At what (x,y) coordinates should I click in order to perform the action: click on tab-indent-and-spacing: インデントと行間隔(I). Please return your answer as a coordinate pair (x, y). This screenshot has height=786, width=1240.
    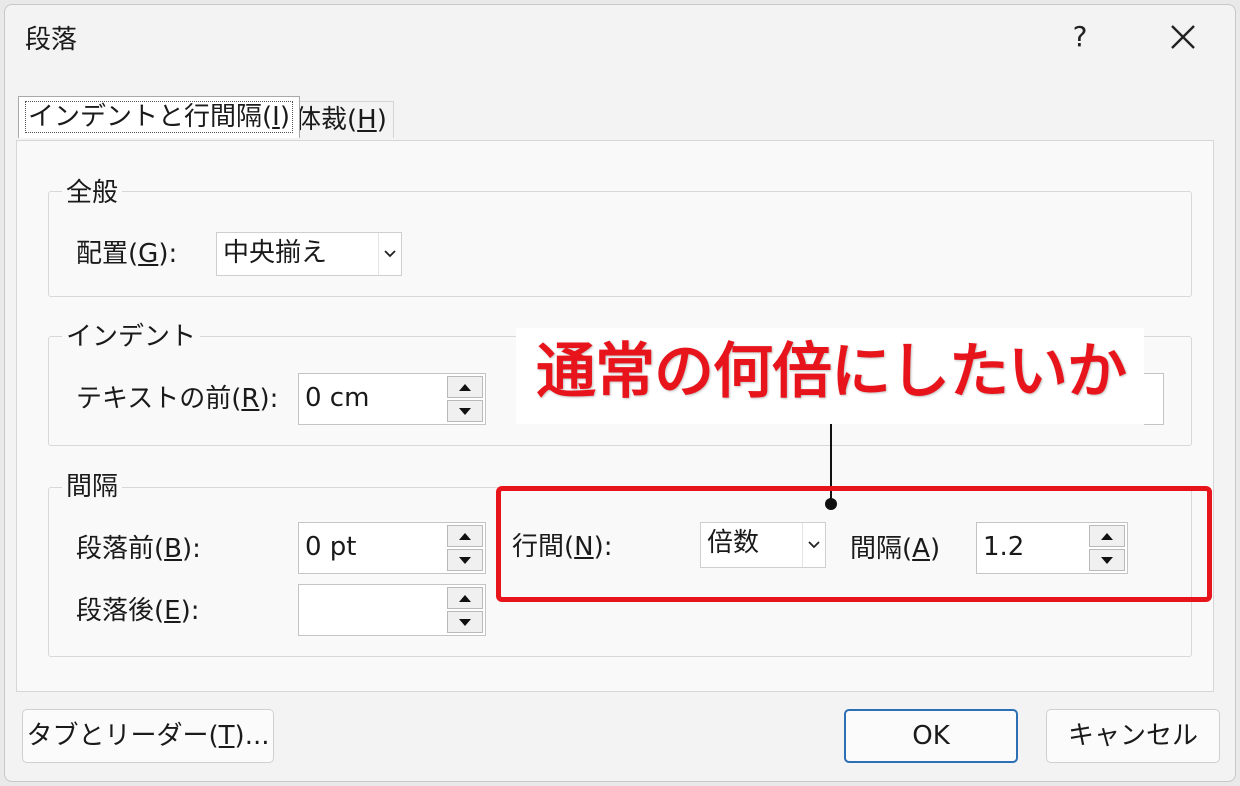
    Looking at the image, I should click on (159, 117).